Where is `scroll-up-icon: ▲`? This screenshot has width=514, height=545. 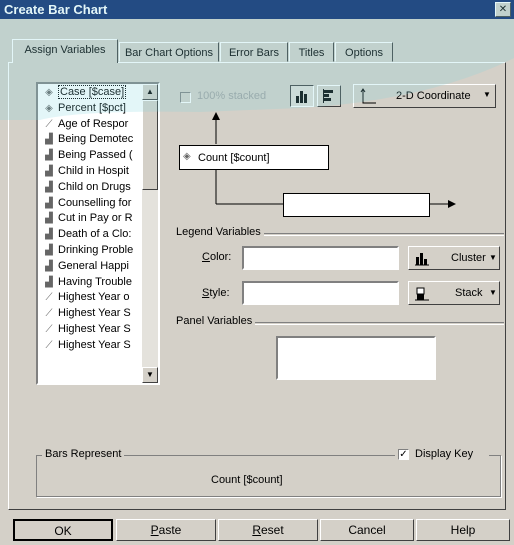
scroll-up-icon: ▲ is located at coordinates (150, 92).